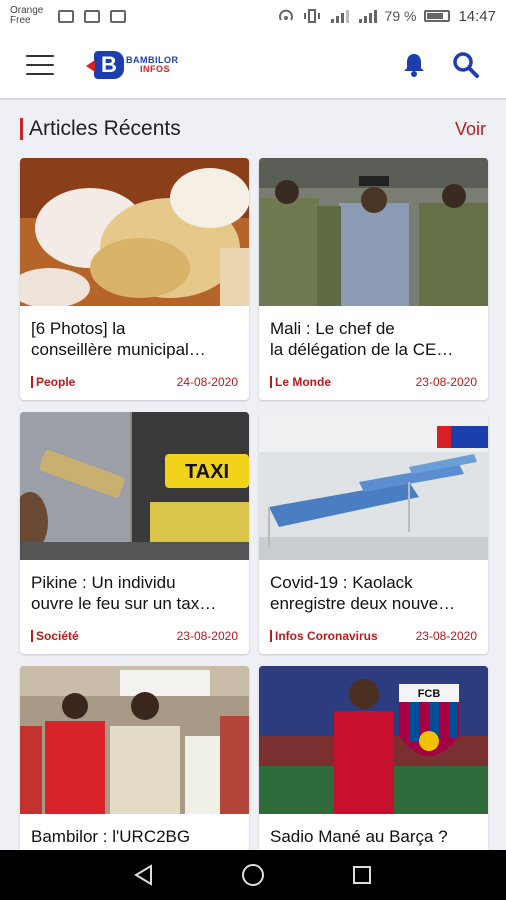  I want to click on article-meta: Société 23-08-2020, so click(134, 636).